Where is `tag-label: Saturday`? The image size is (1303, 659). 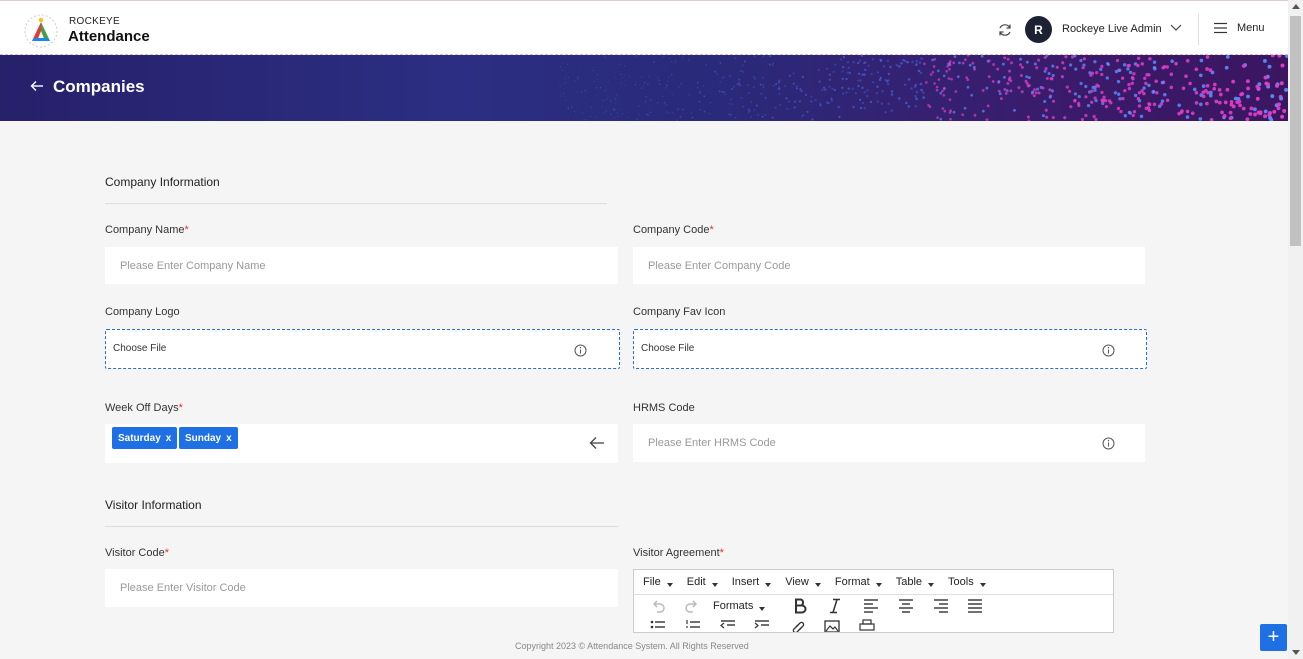
tag-label: Saturday is located at coordinates (139, 438).